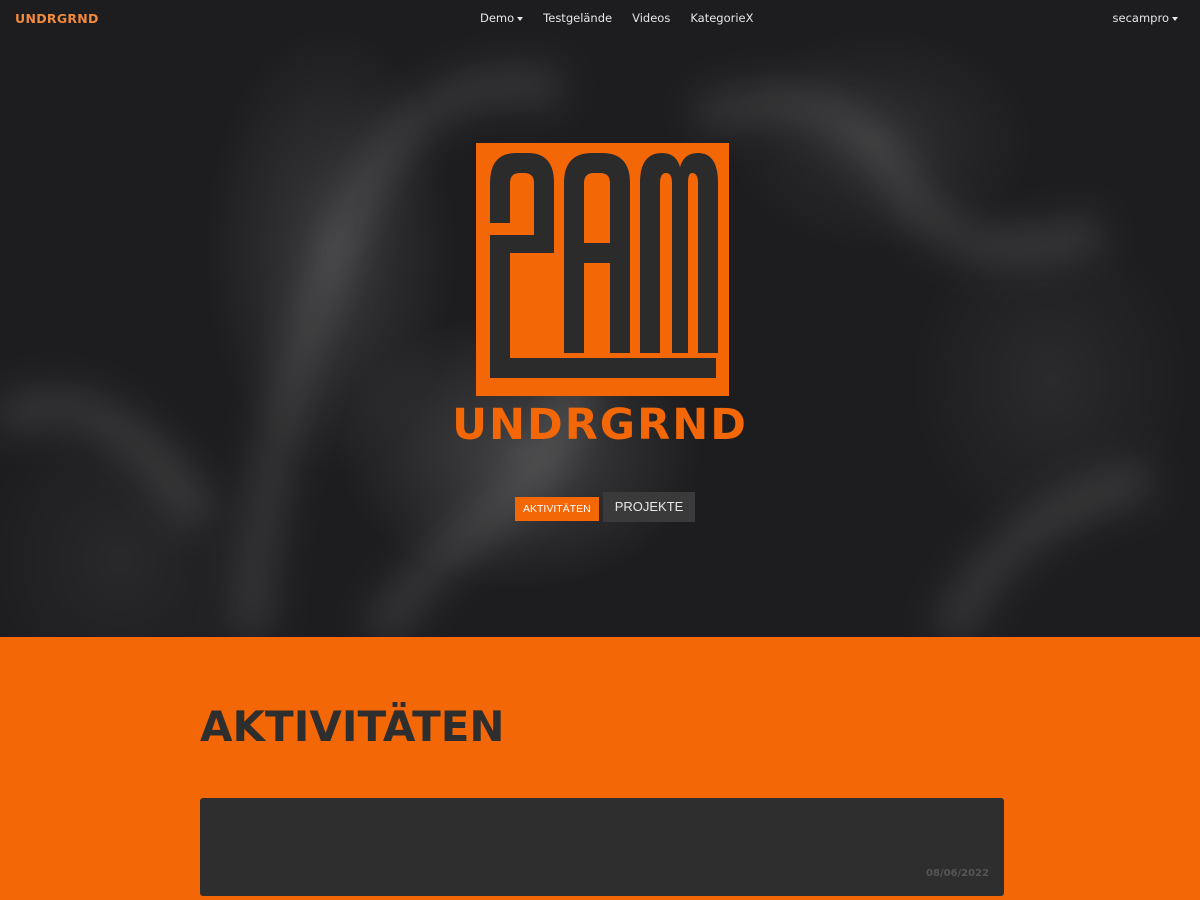 This screenshot has height=900, width=1200. I want to click on nav-item-testgelaende: Testgelände, so click(577, 18).